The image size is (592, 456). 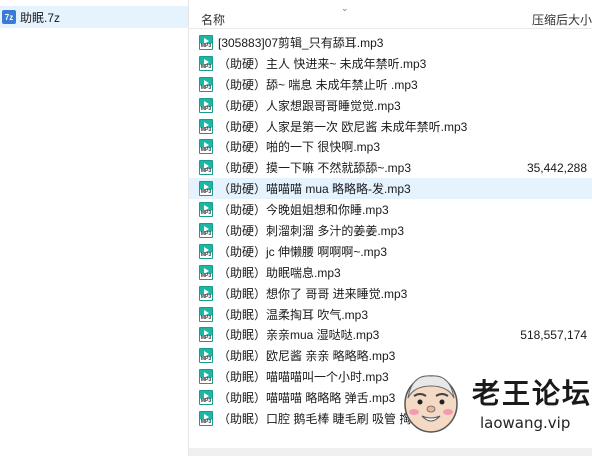 I want to click on file-row: （助硬）人家是第一次 欧尼酱 未成年禁听.mp3, so click(x=390, y=126).